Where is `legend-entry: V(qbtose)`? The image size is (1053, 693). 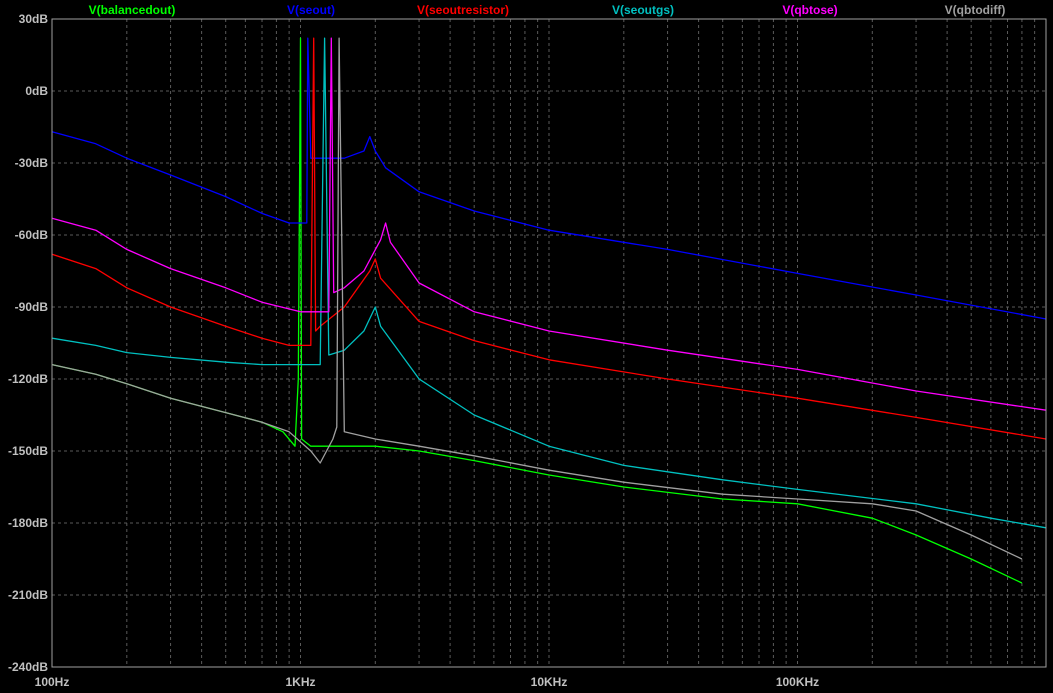 legend-entry: V(qbtose) is located at coordinates (809, 10).